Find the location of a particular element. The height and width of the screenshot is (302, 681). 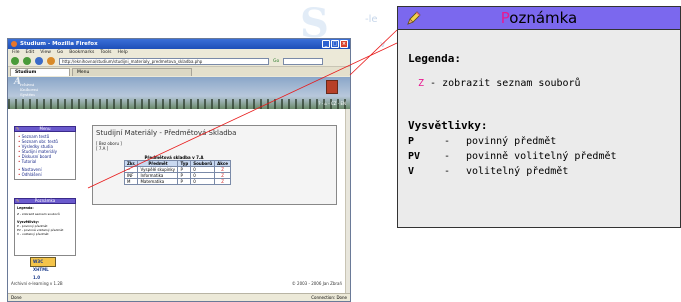

pencil-icon is located at coordinates (414, 18).